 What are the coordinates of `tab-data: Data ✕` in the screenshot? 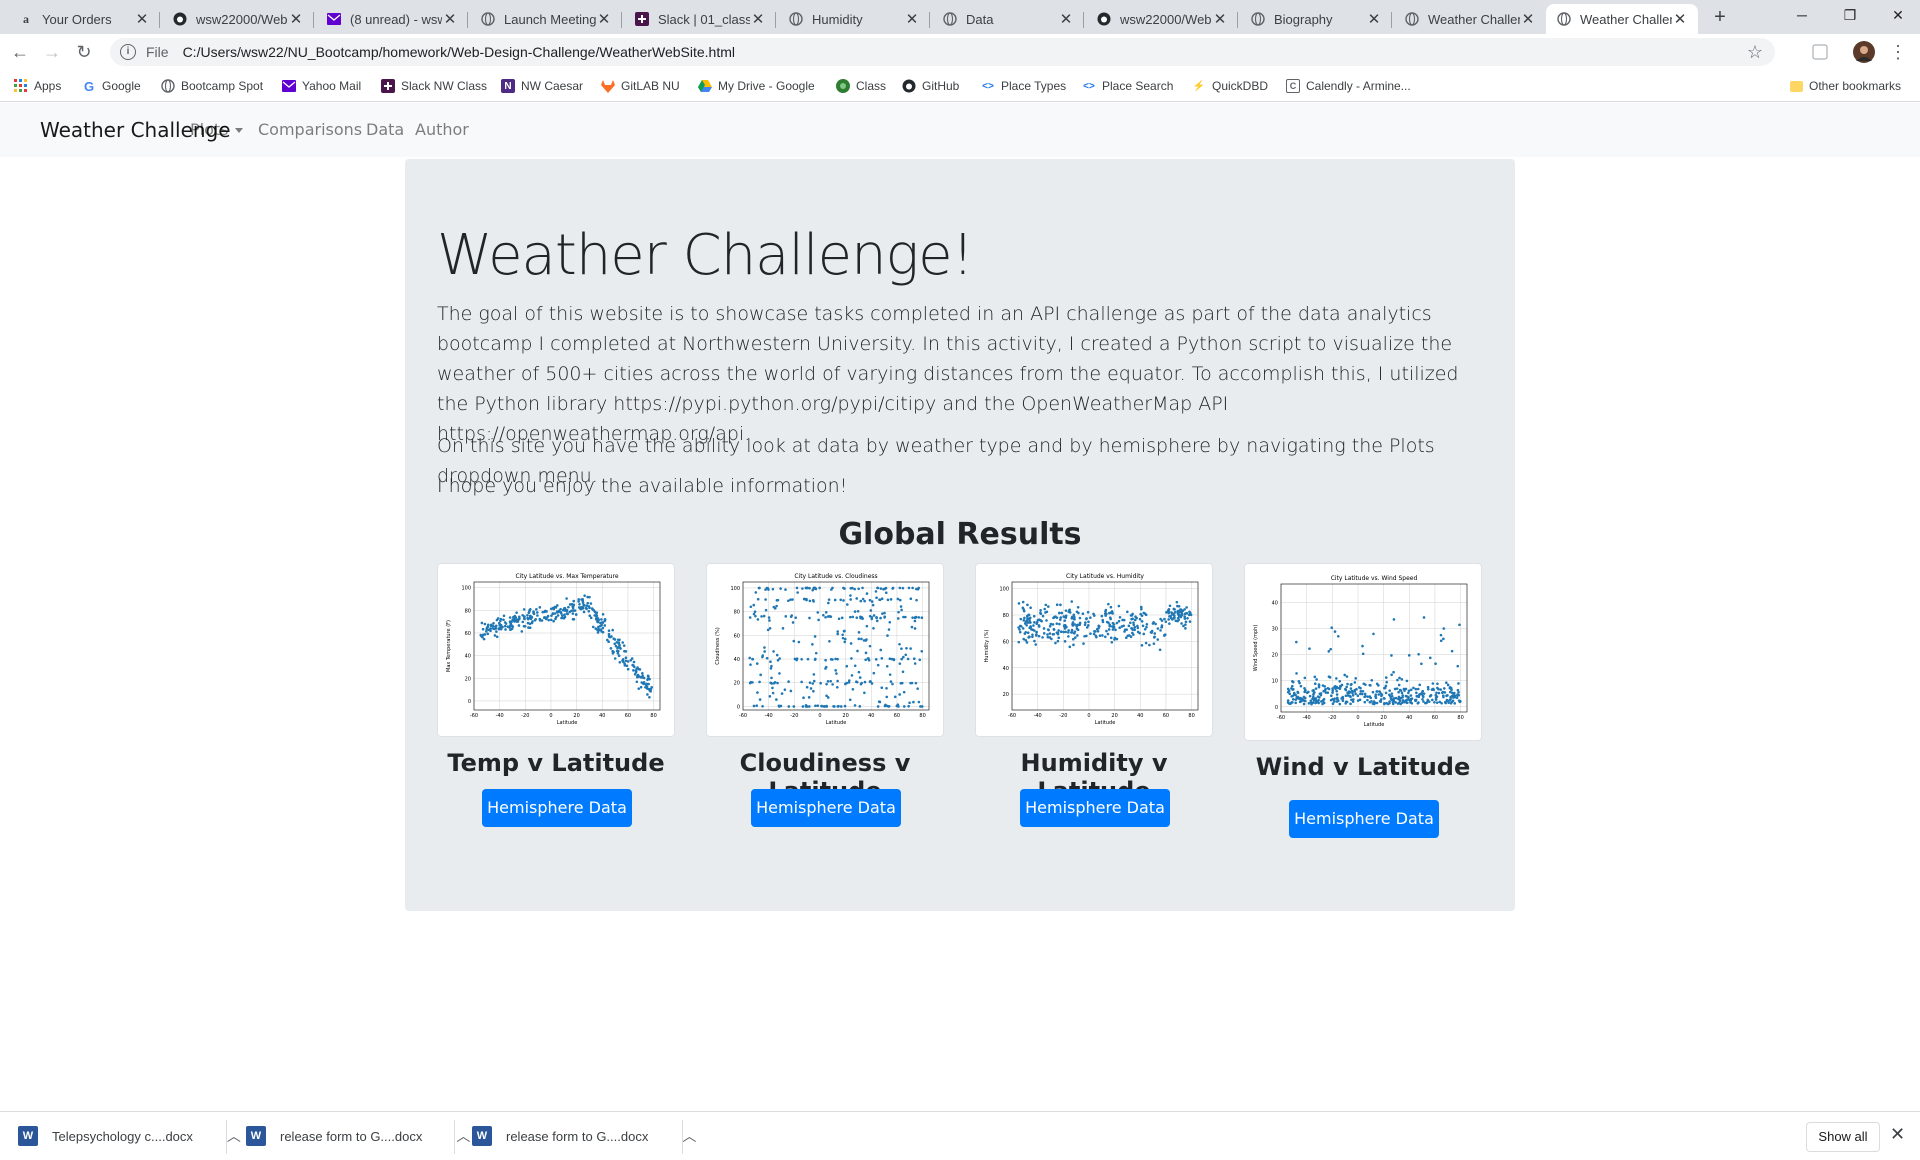 It's located at (1008, 19).